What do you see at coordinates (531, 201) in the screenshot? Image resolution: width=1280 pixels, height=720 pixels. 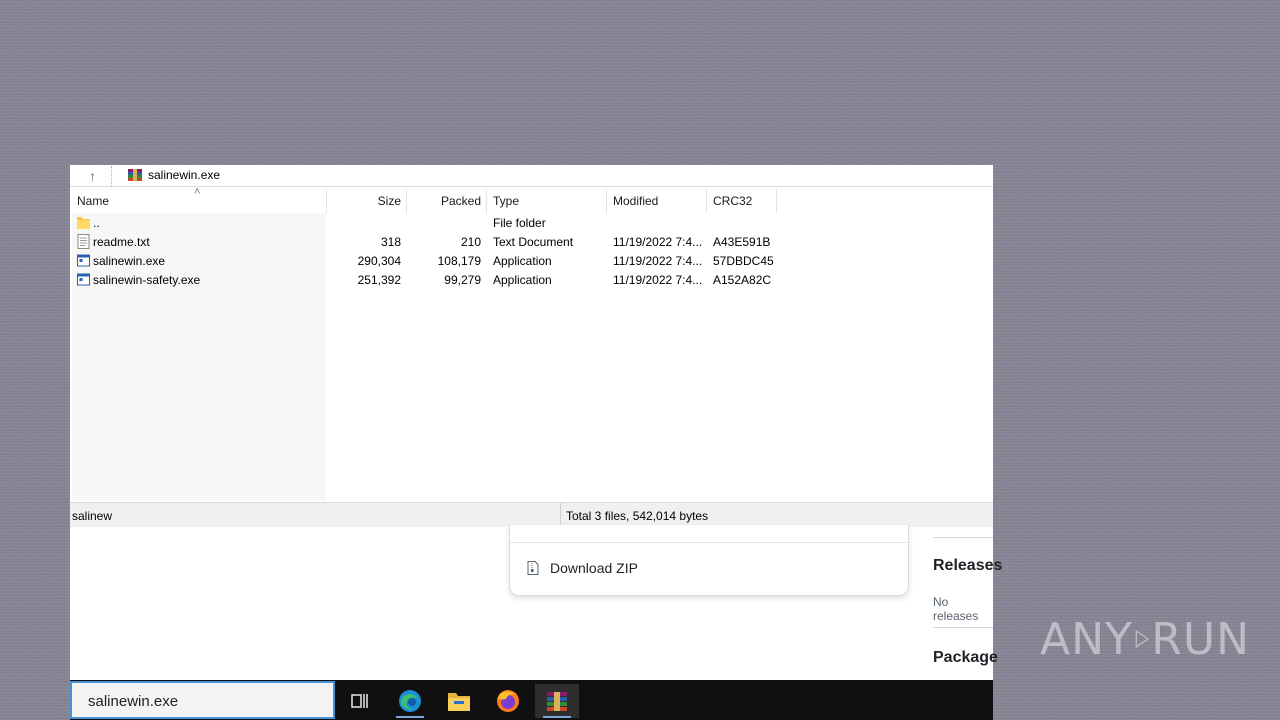 I see `column-headers: Name Size Packed Type Modified CRC32` at bounding box center [531, 201].